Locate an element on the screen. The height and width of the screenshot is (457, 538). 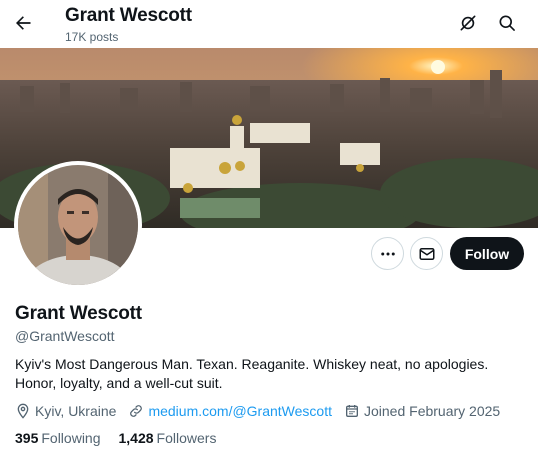
header-title: Grant Wescott is located at coordinates (128, 15).